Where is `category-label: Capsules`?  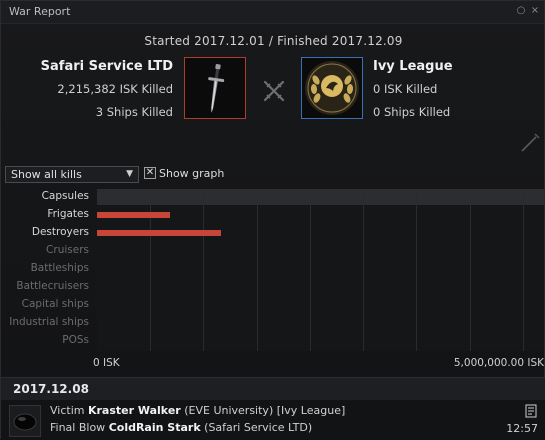
category-label: Capsules is located at coordinates (65, 196).